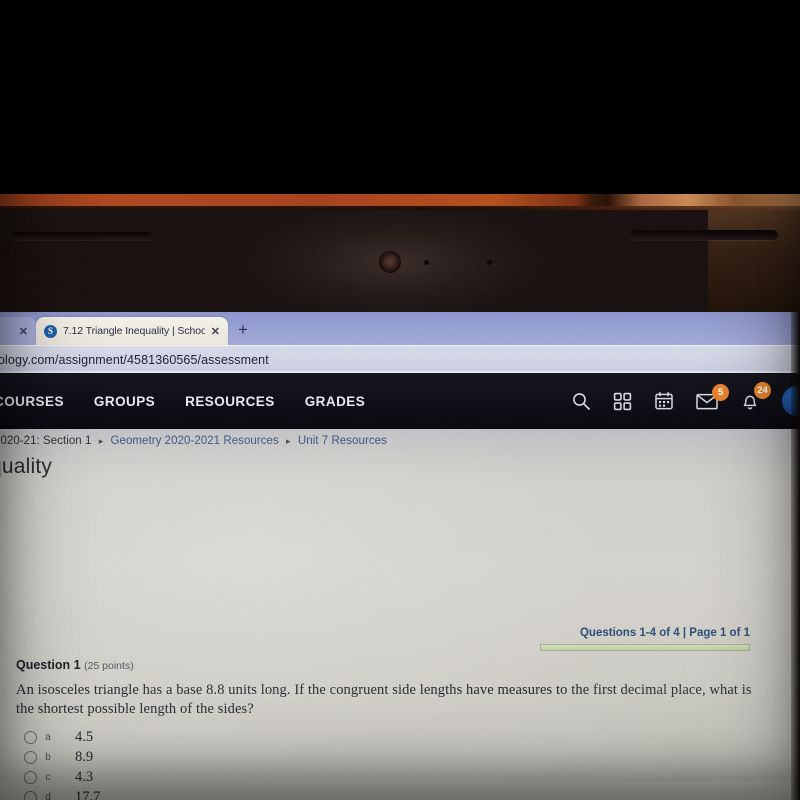  What do you see at coordinates (243, 329) in the screenshot?
I see `new-tab-button: +` at bounding box center [243, 329].